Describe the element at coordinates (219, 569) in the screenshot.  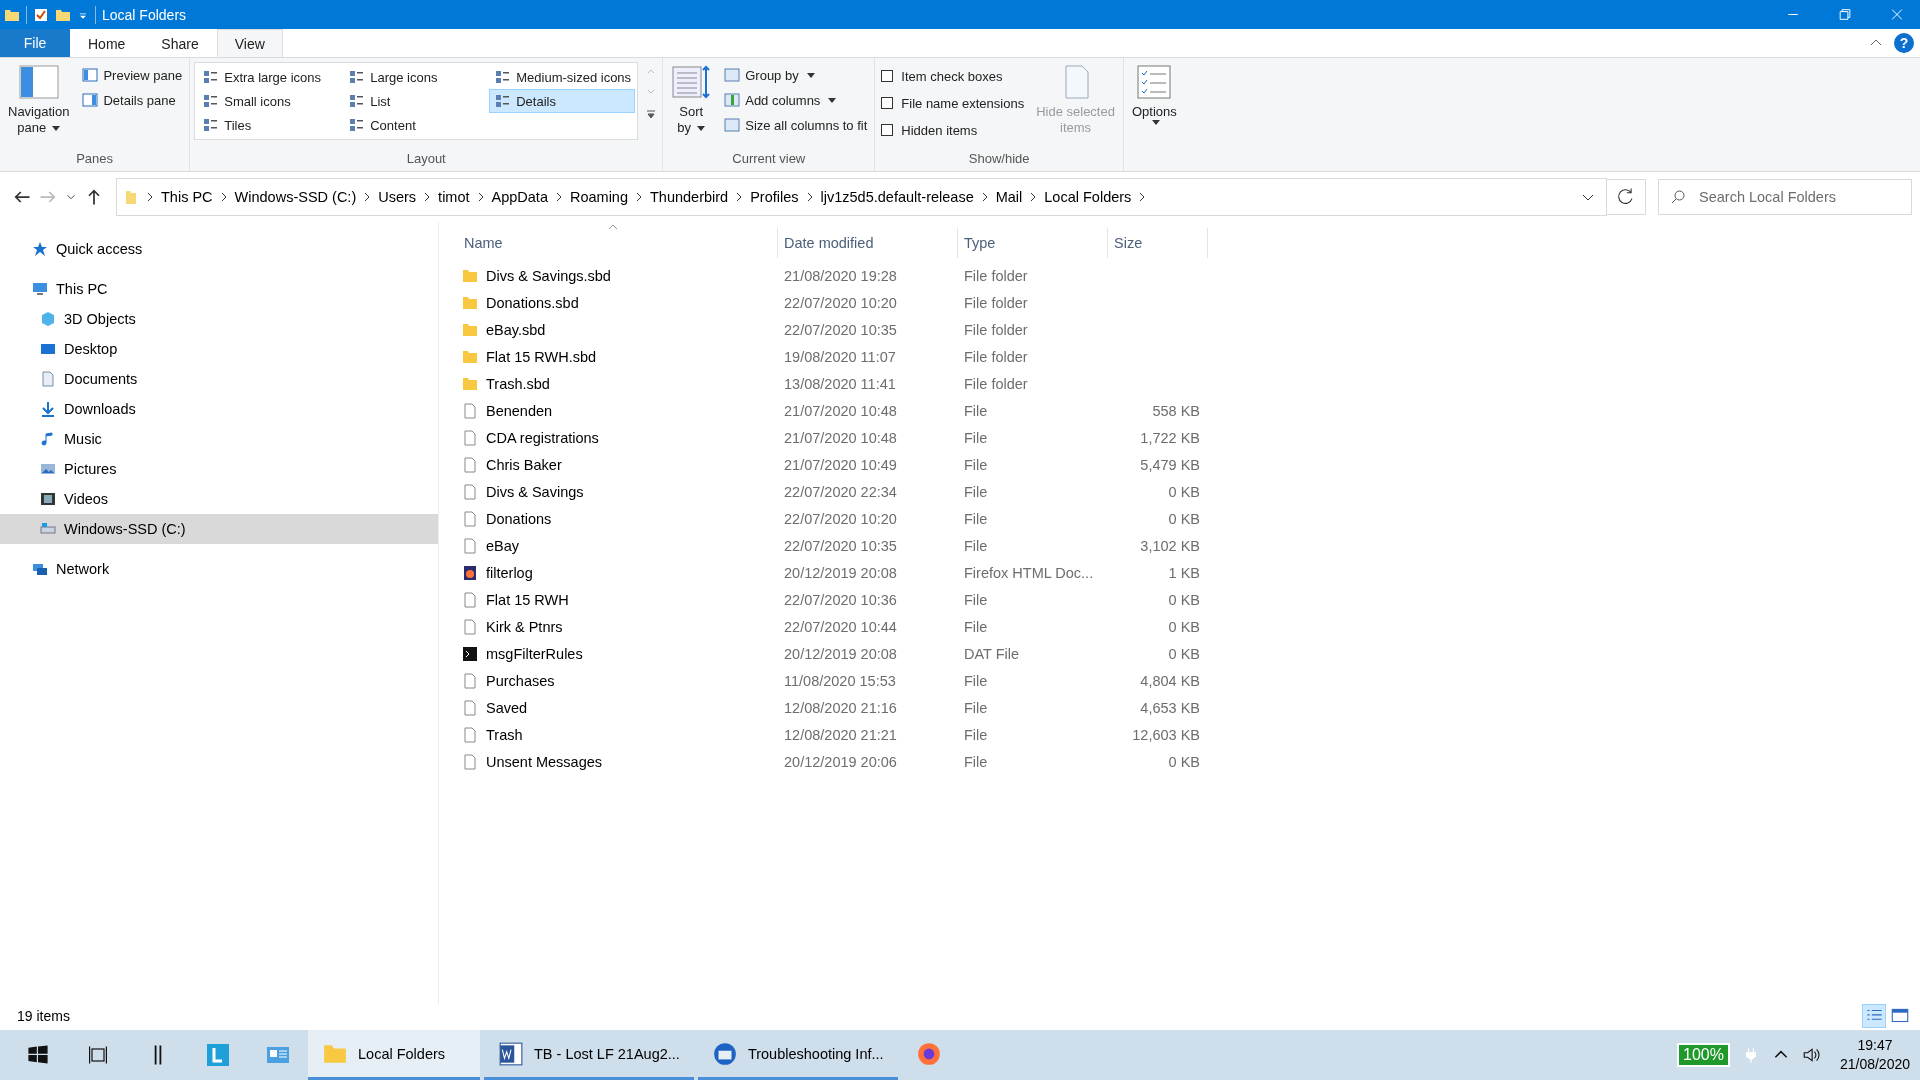
I see `sidebar-item: Network` at that location.